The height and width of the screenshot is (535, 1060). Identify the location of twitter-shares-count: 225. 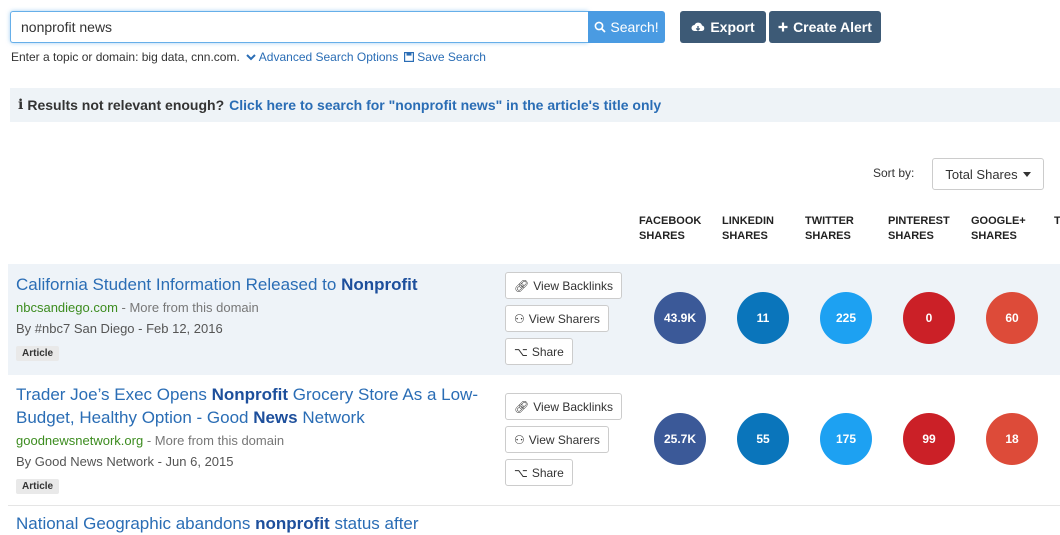
(846, 318).